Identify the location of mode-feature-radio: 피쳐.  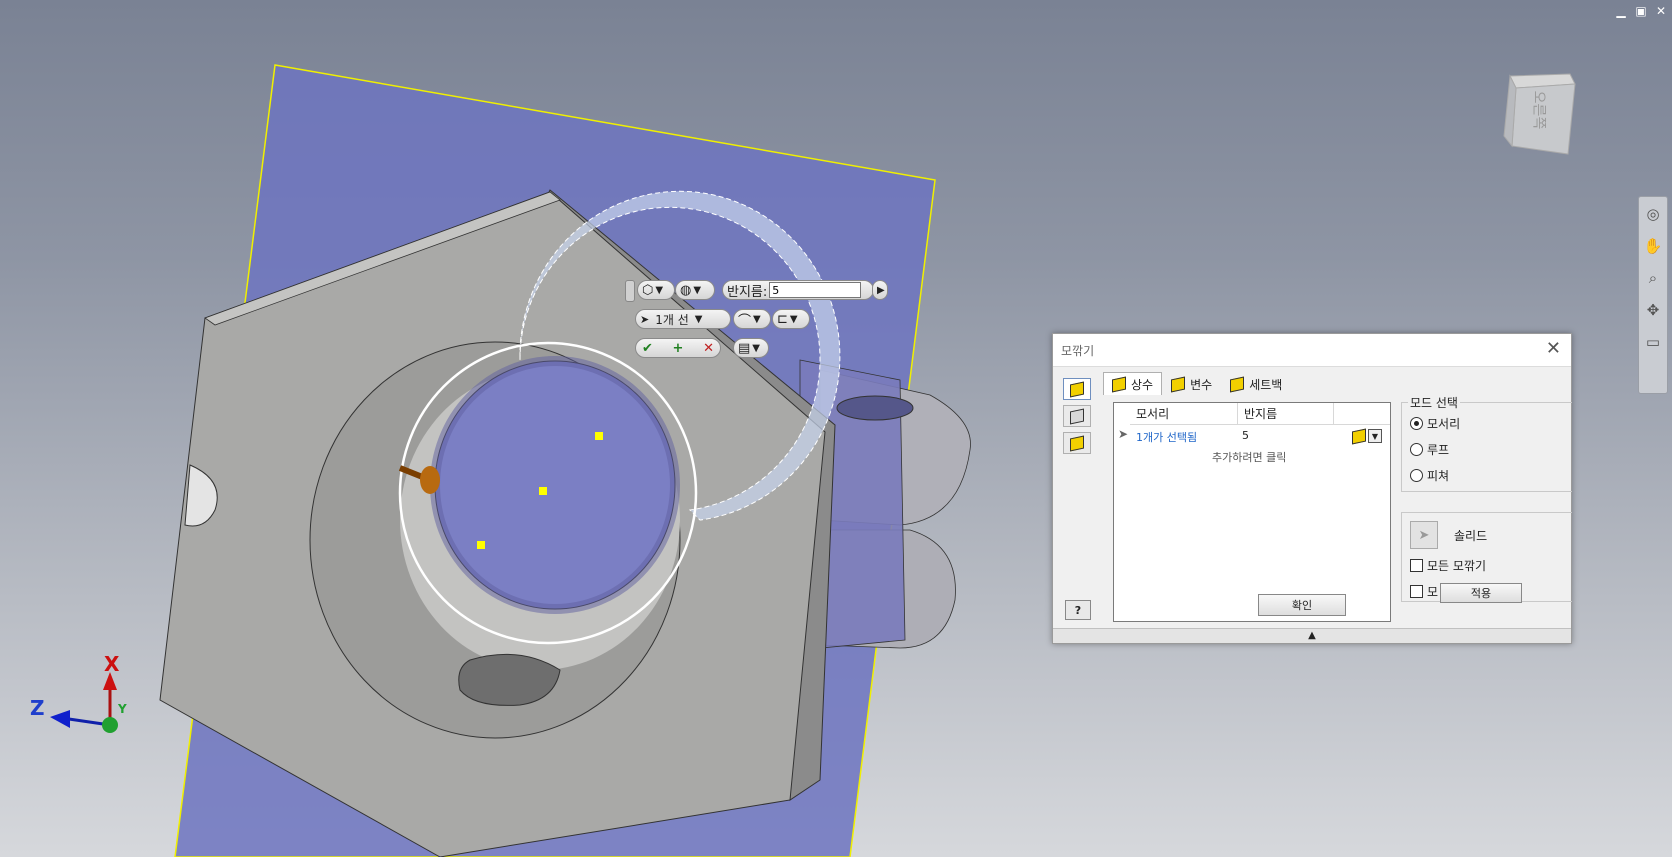
(1429, 475).